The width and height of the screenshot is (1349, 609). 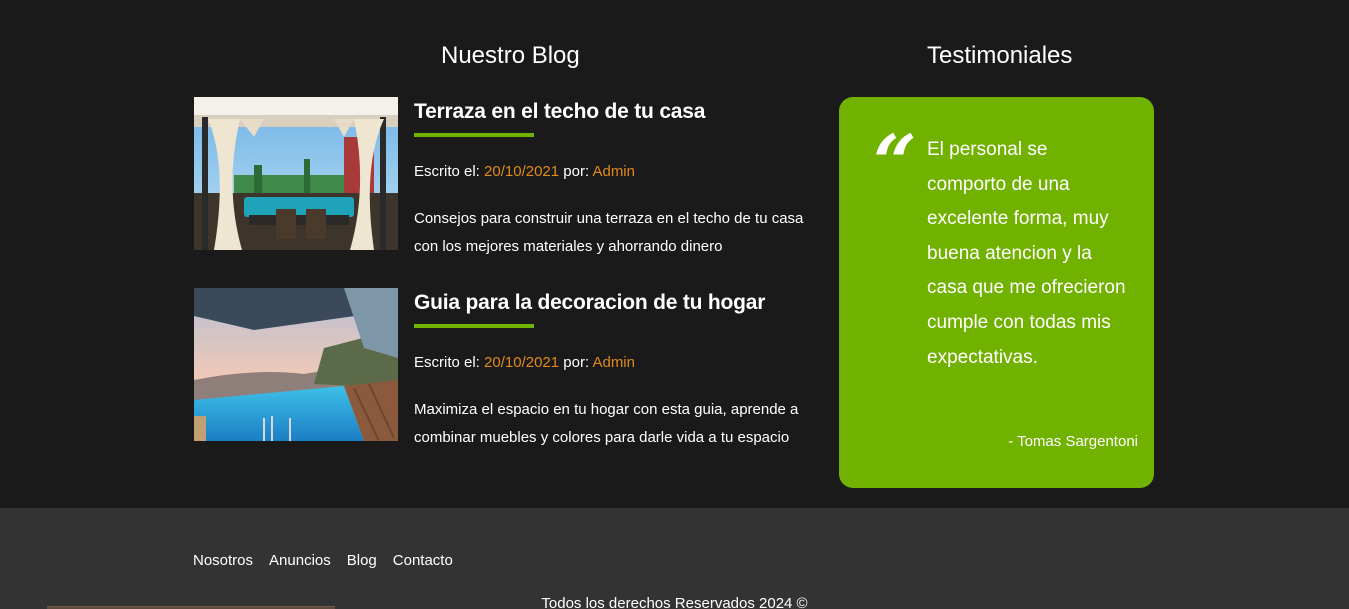 What do you see at coordinates (895, 162) in the screenshot?
I see `quote-icon: “` at bounding box center [895, 162].